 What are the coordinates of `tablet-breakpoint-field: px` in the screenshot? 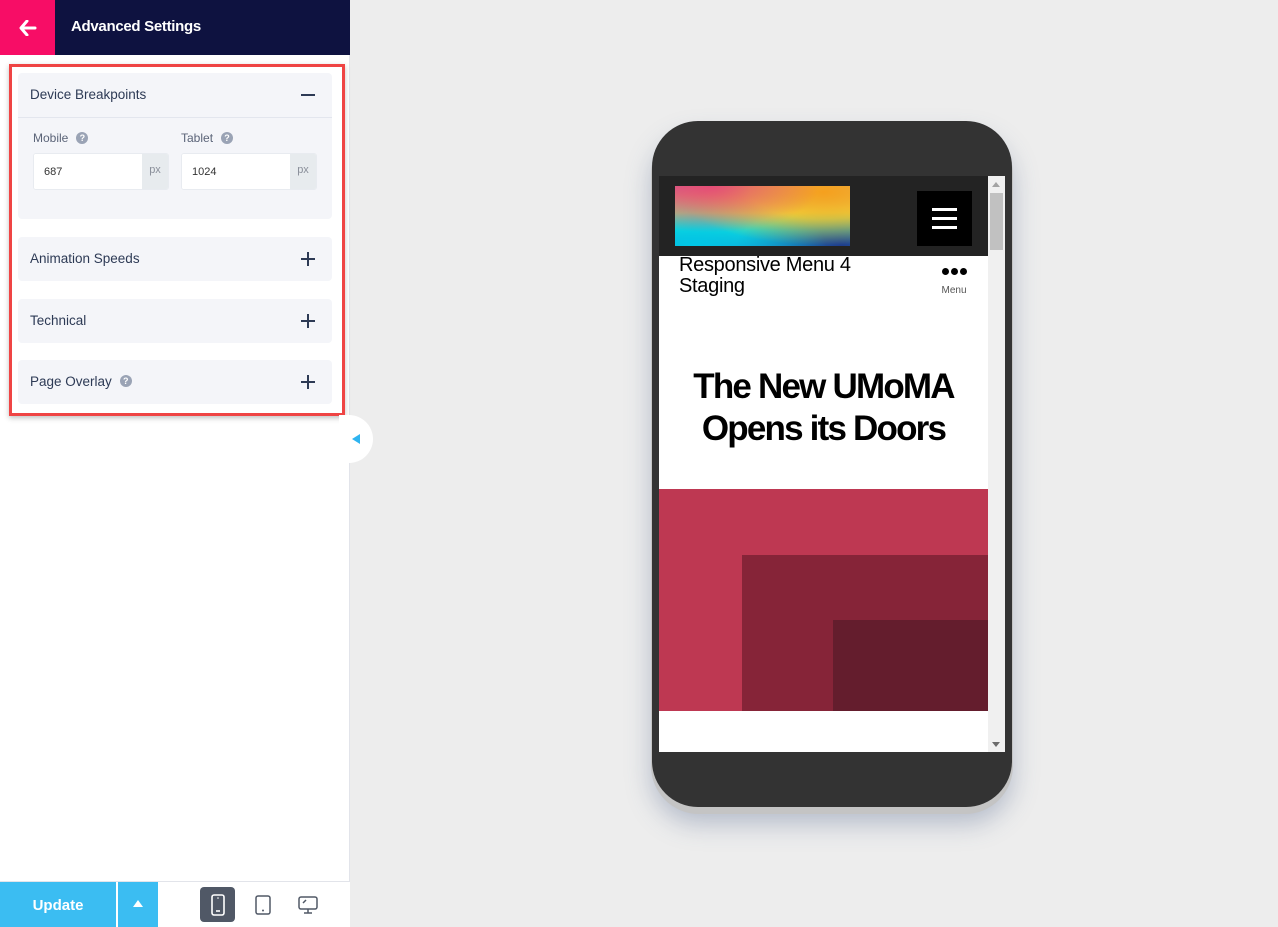 It's located at (249, 171).